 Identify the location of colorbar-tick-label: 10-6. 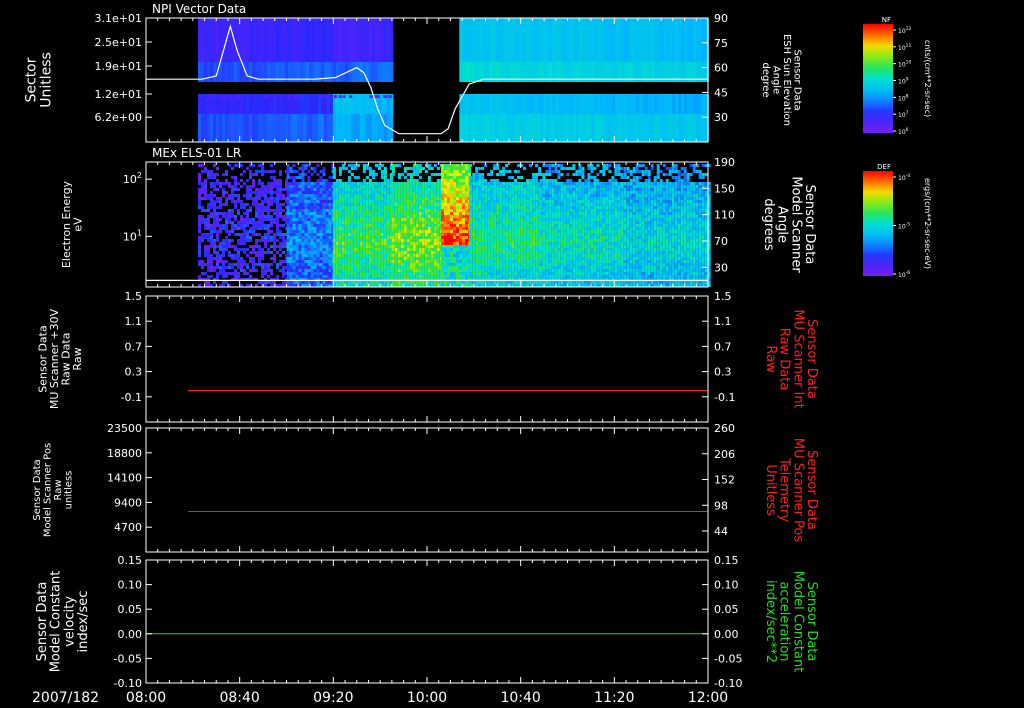
(904, 274).